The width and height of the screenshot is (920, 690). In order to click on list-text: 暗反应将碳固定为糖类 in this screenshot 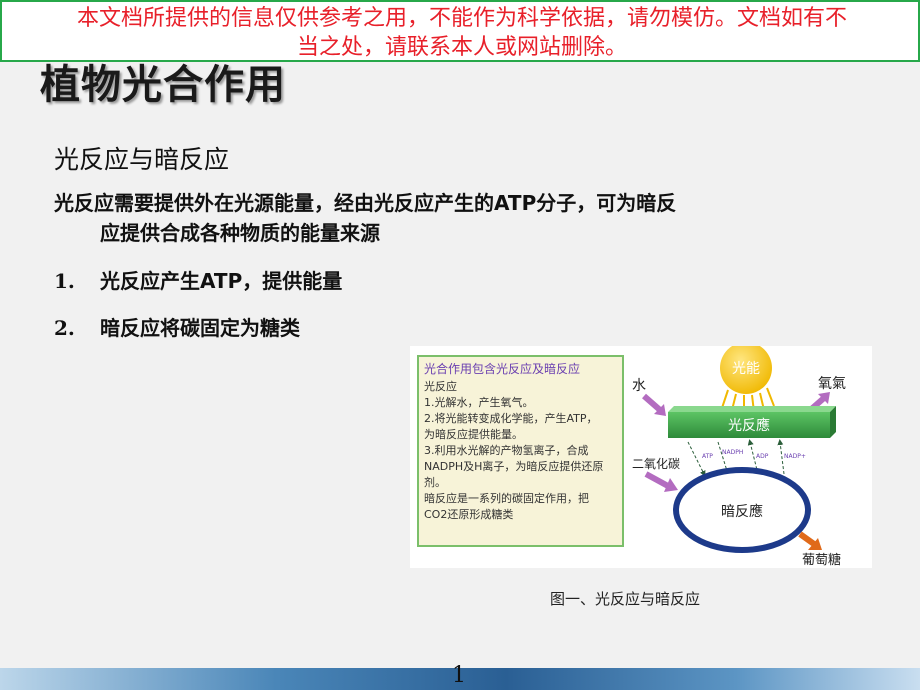, I will do `click(200, 328)`.